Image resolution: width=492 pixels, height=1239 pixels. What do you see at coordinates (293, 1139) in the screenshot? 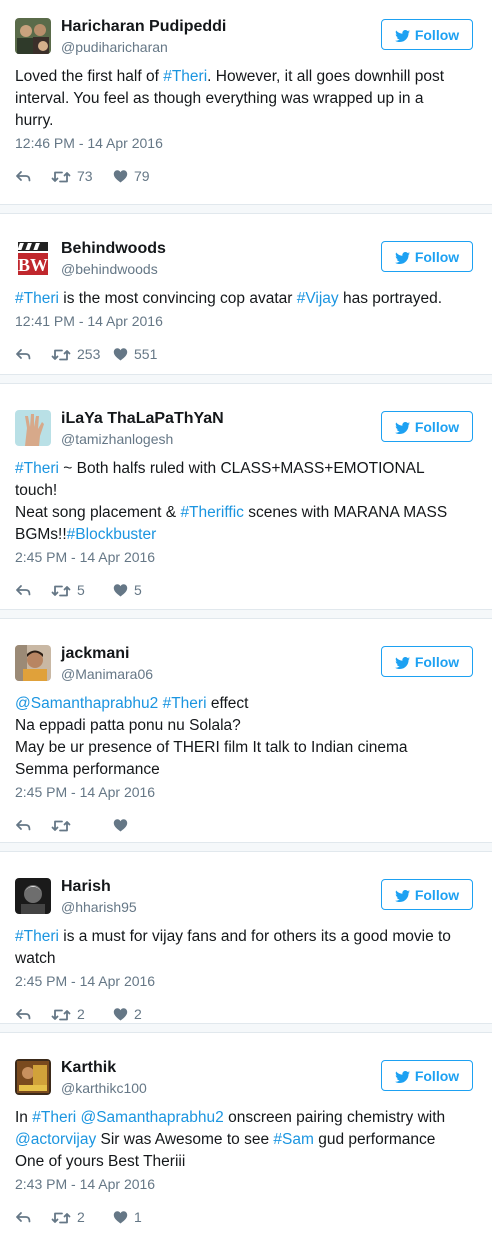
I see `hashtag-link: #Sam` at bounding box center [293, 1139].